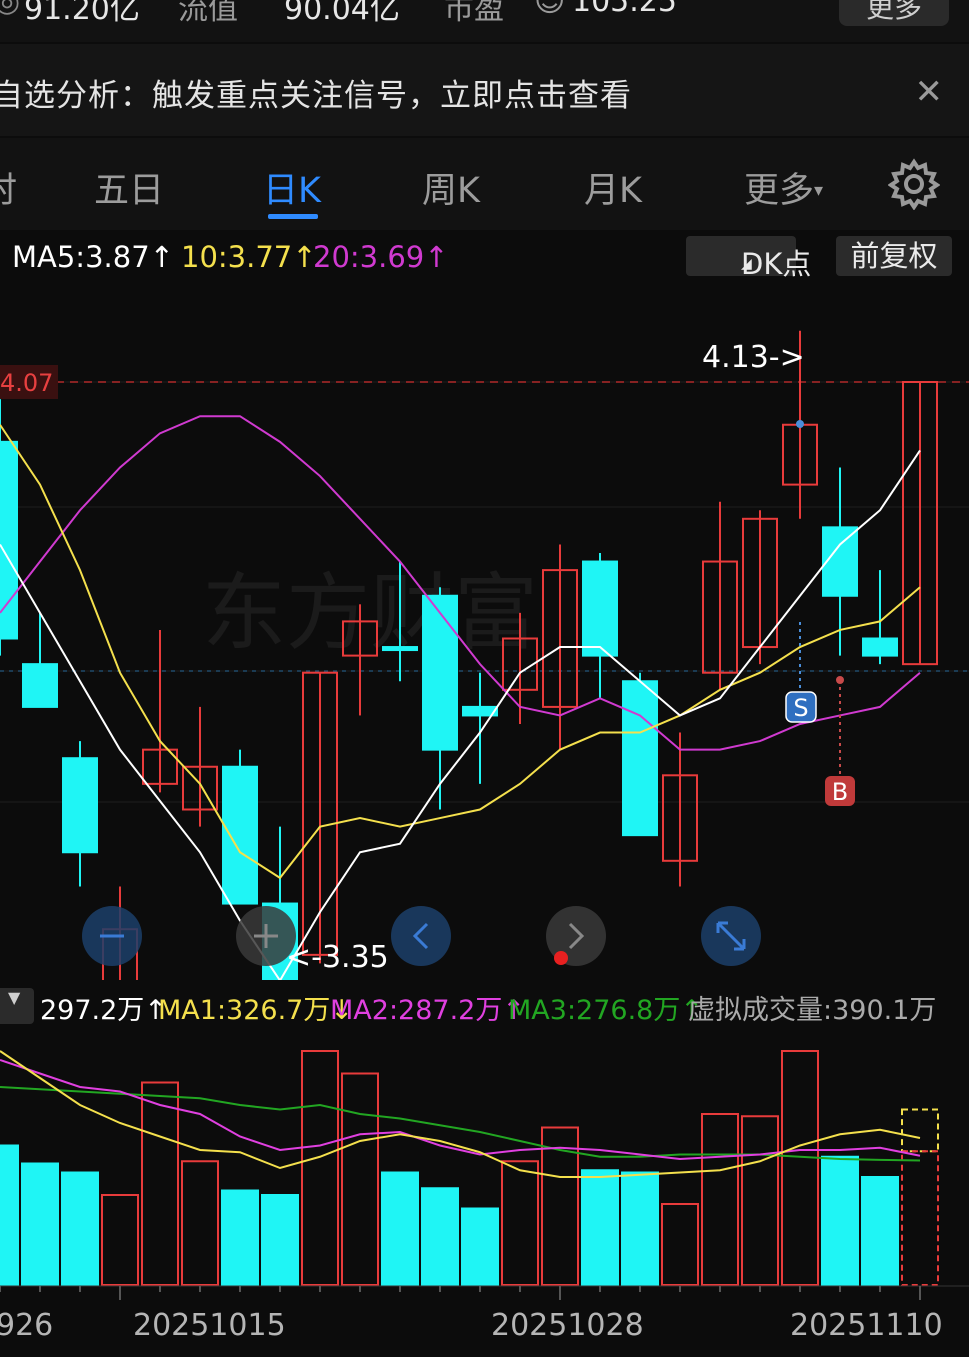 This screenshot has width=969, height=1357. Describe the element at coordinates (914, 184) in the screenshot. I see `gear-icon` at that location.